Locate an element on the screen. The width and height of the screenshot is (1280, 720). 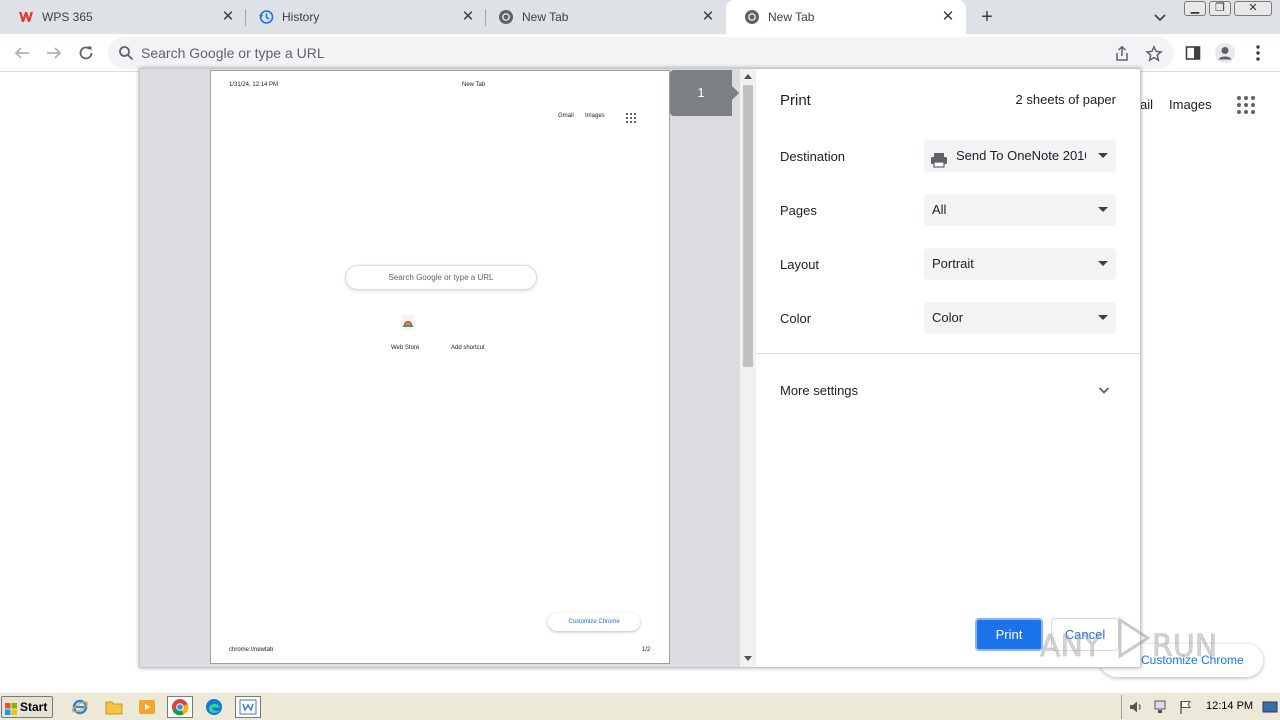
pages-select: All is located at coordinates (1020, 210).